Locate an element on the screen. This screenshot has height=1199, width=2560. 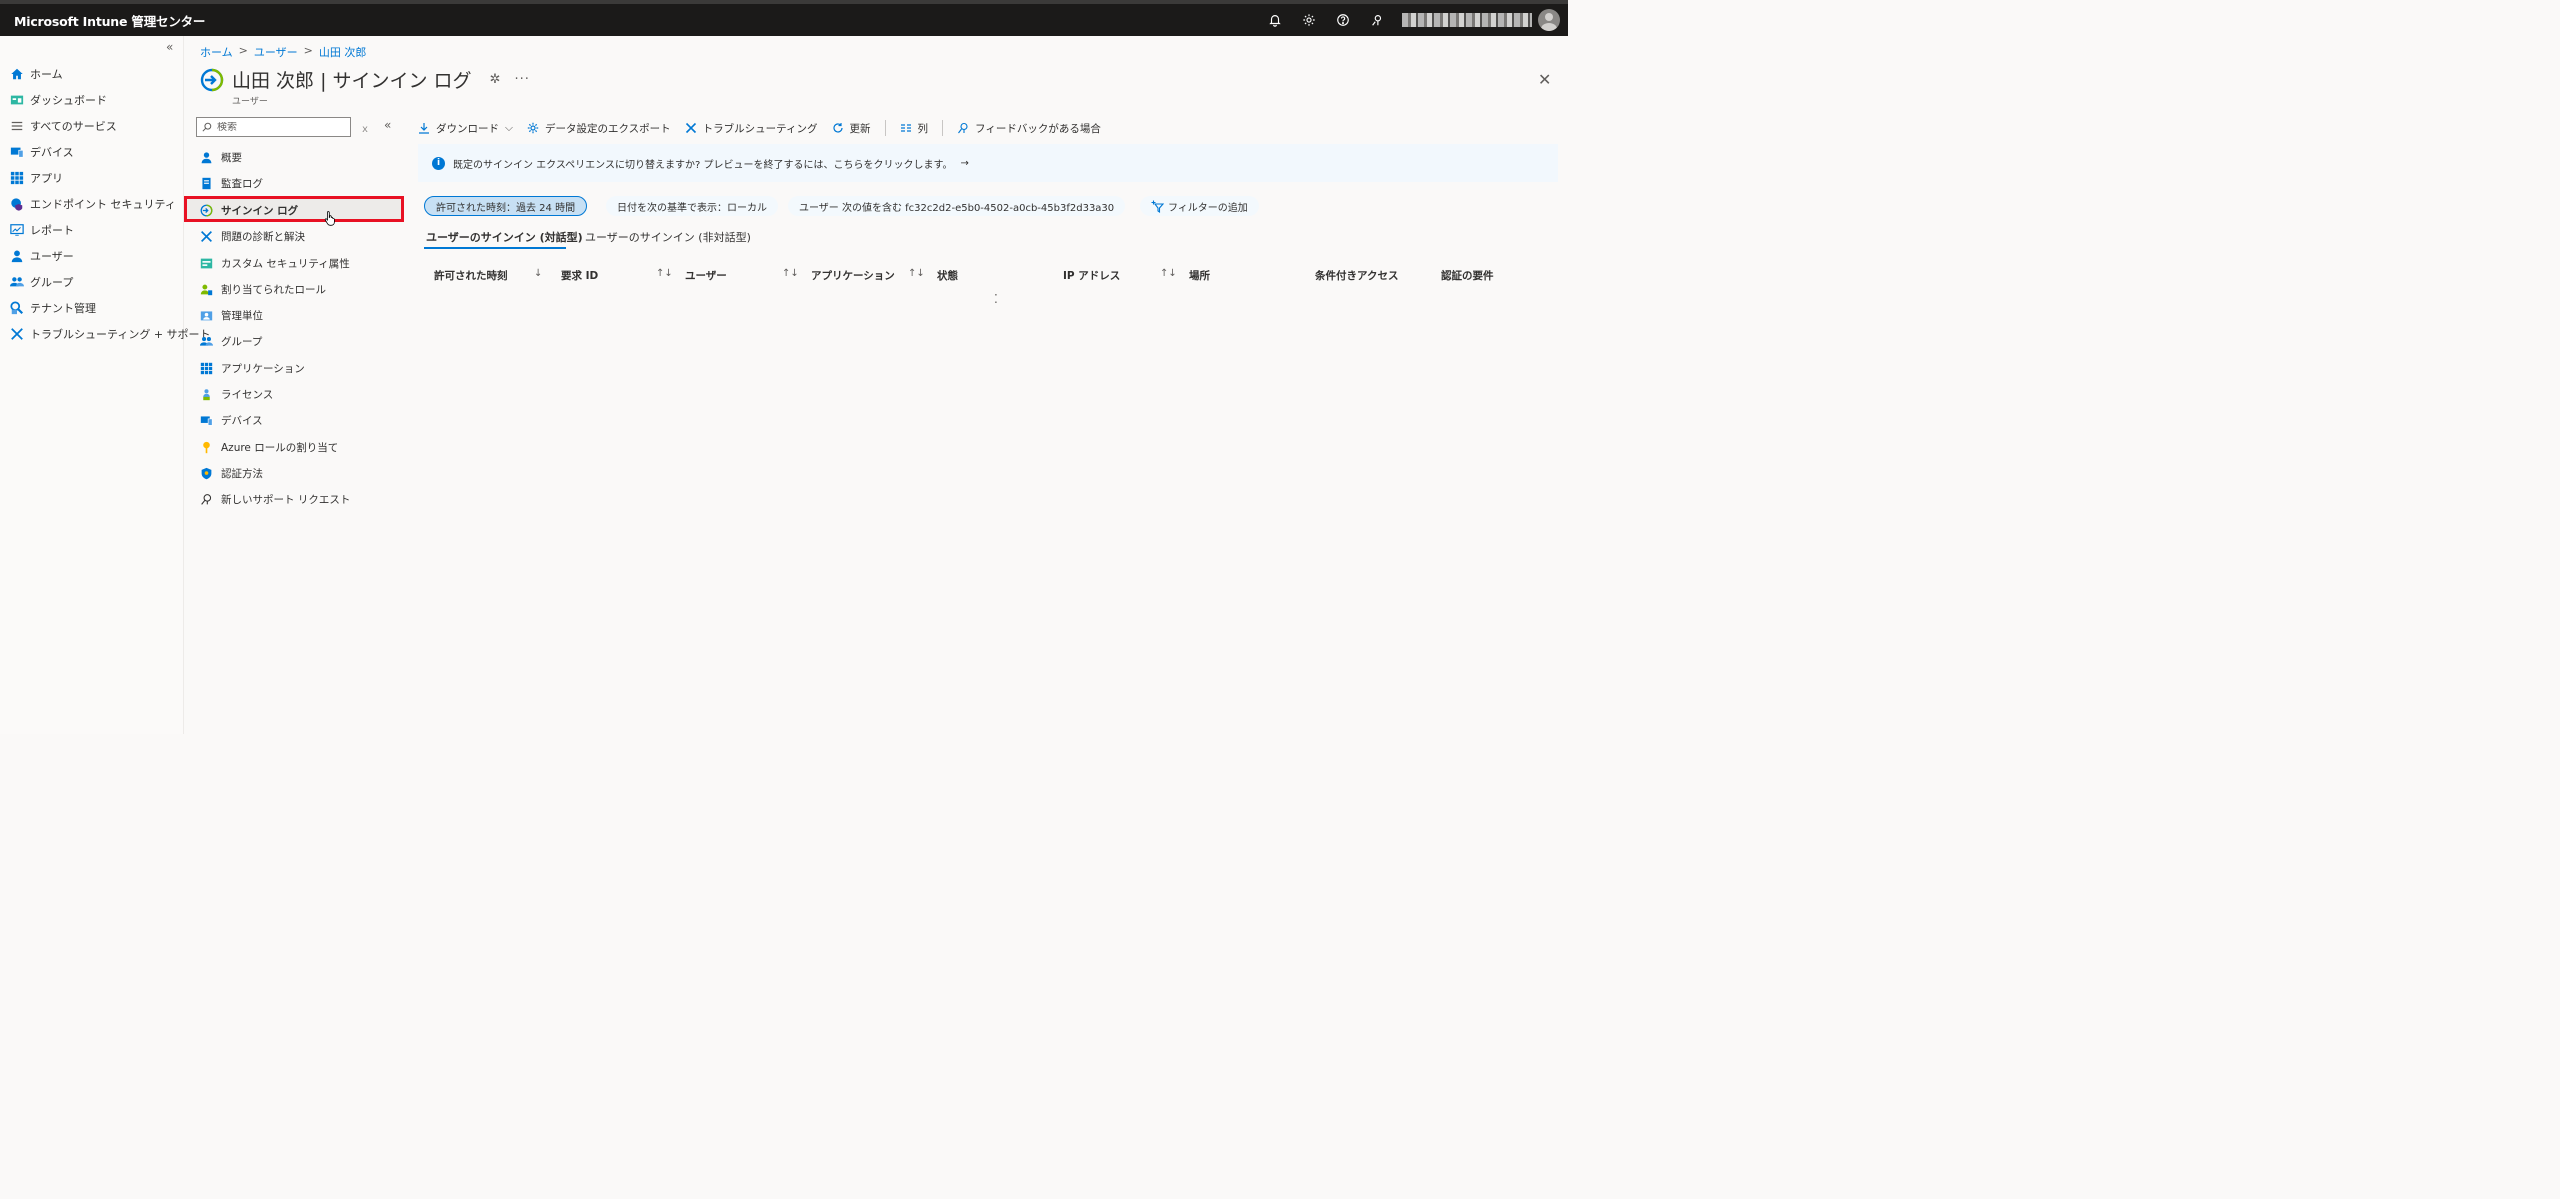
menu-item-audit-logs: 監査ログ is located at coordinates (231, 183).